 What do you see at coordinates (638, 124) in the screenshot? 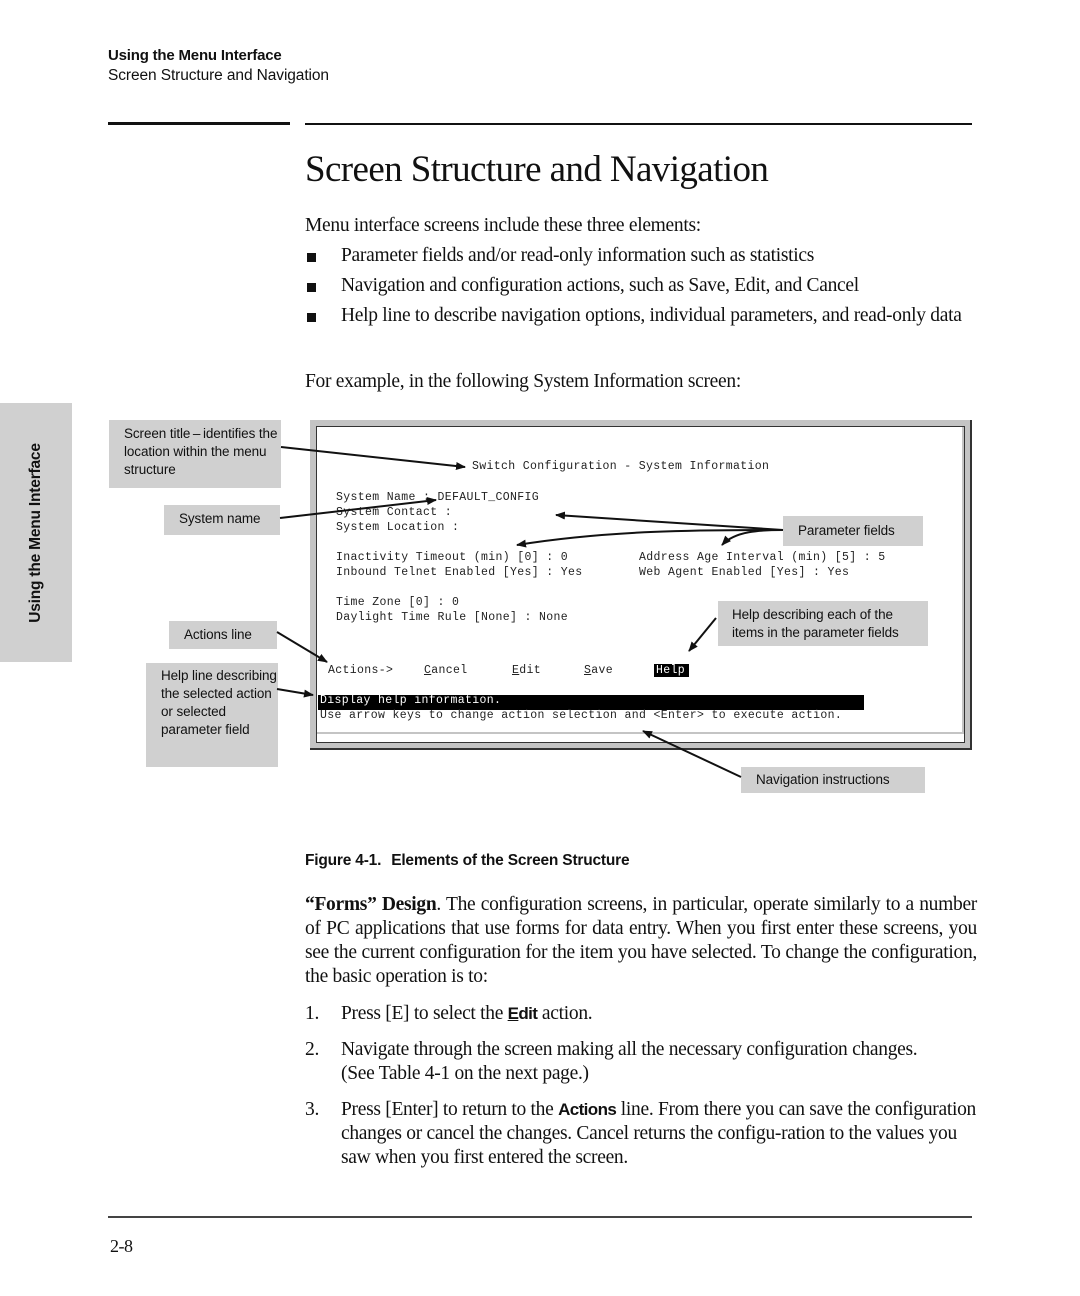
I see `header-rule-right` at bounding box center [638, 124].